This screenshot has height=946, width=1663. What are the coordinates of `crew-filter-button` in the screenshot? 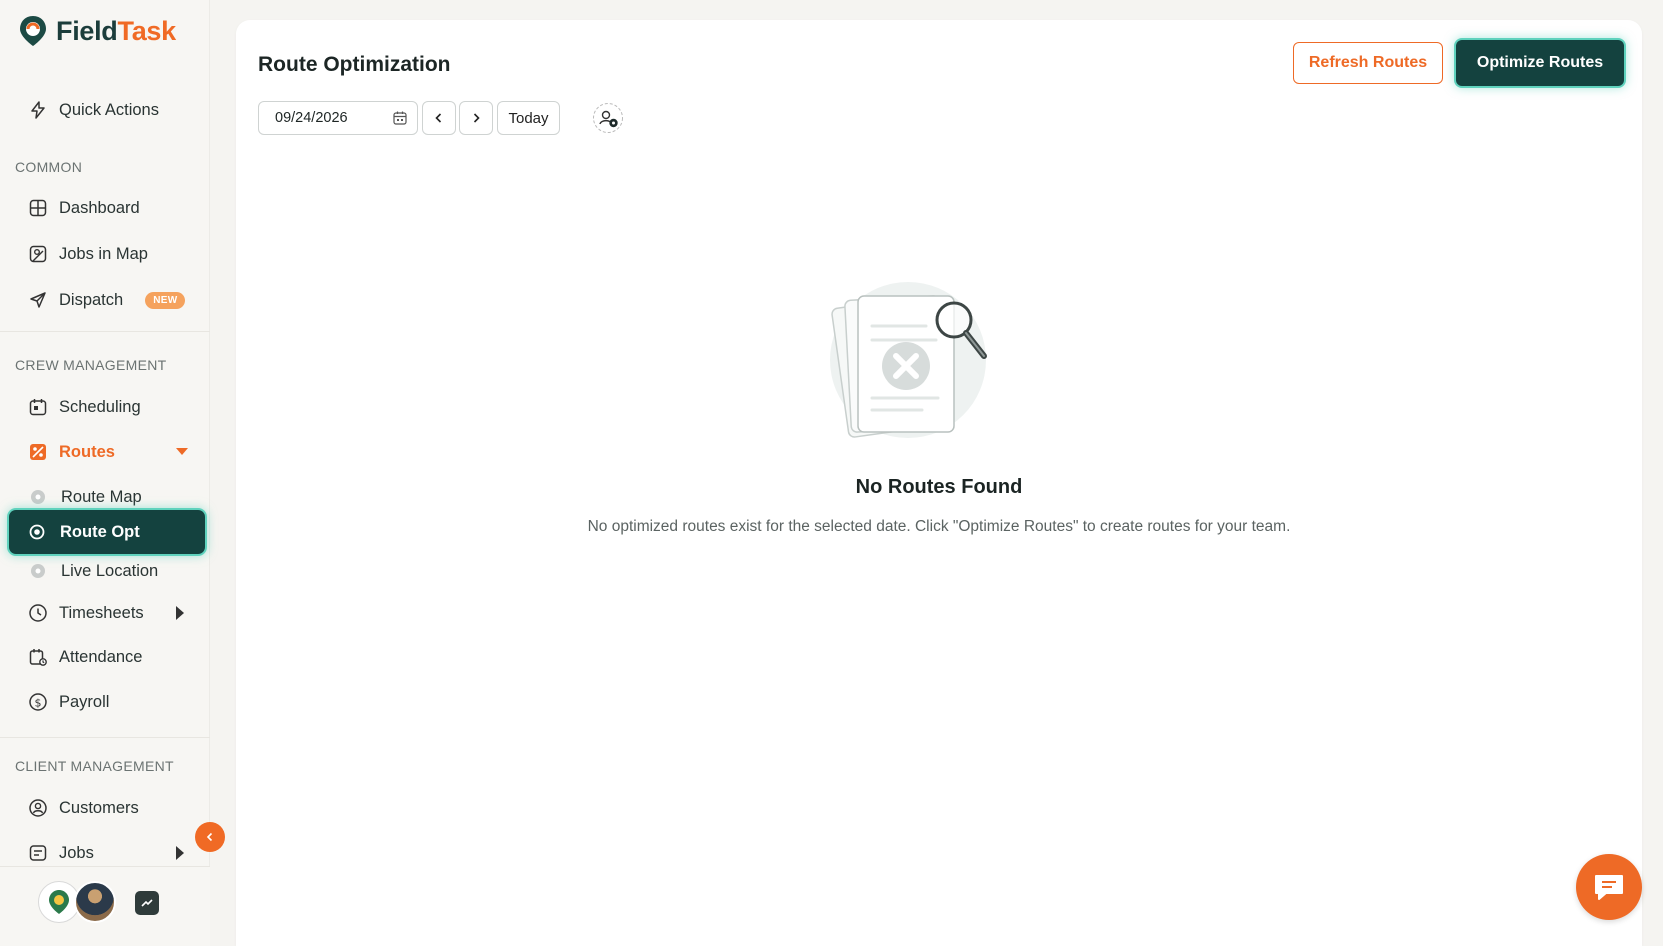 It's located at (608, 118).